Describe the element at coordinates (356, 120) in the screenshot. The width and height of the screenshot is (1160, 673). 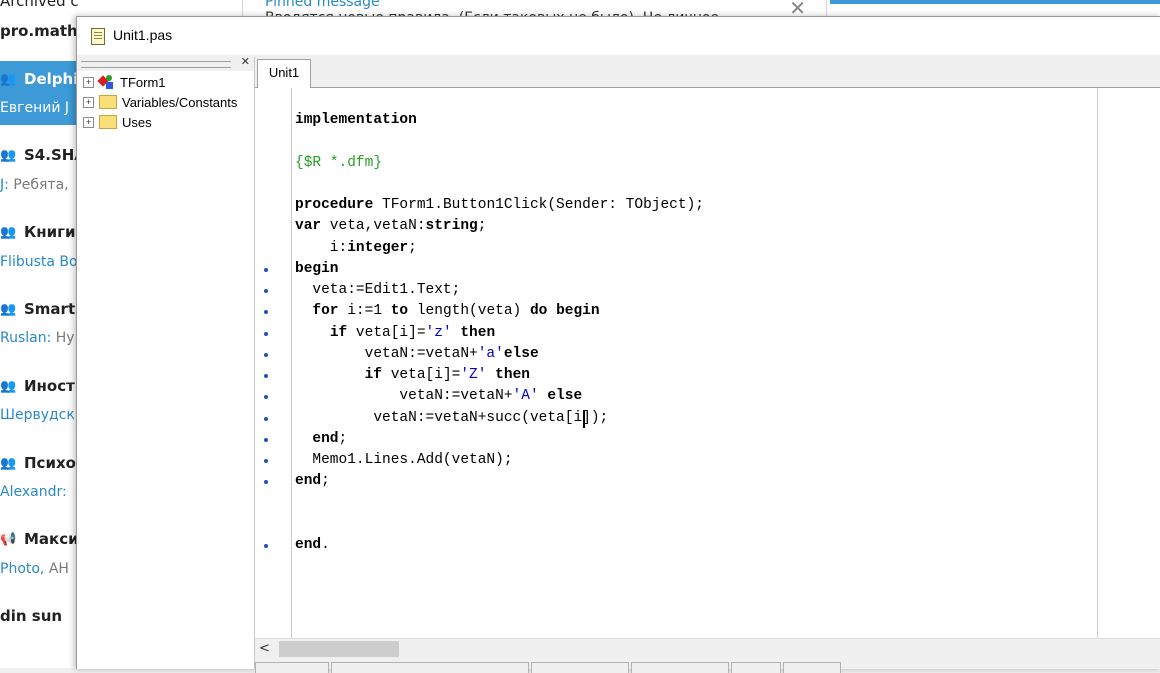
I see `code-line: implementation` at that location.